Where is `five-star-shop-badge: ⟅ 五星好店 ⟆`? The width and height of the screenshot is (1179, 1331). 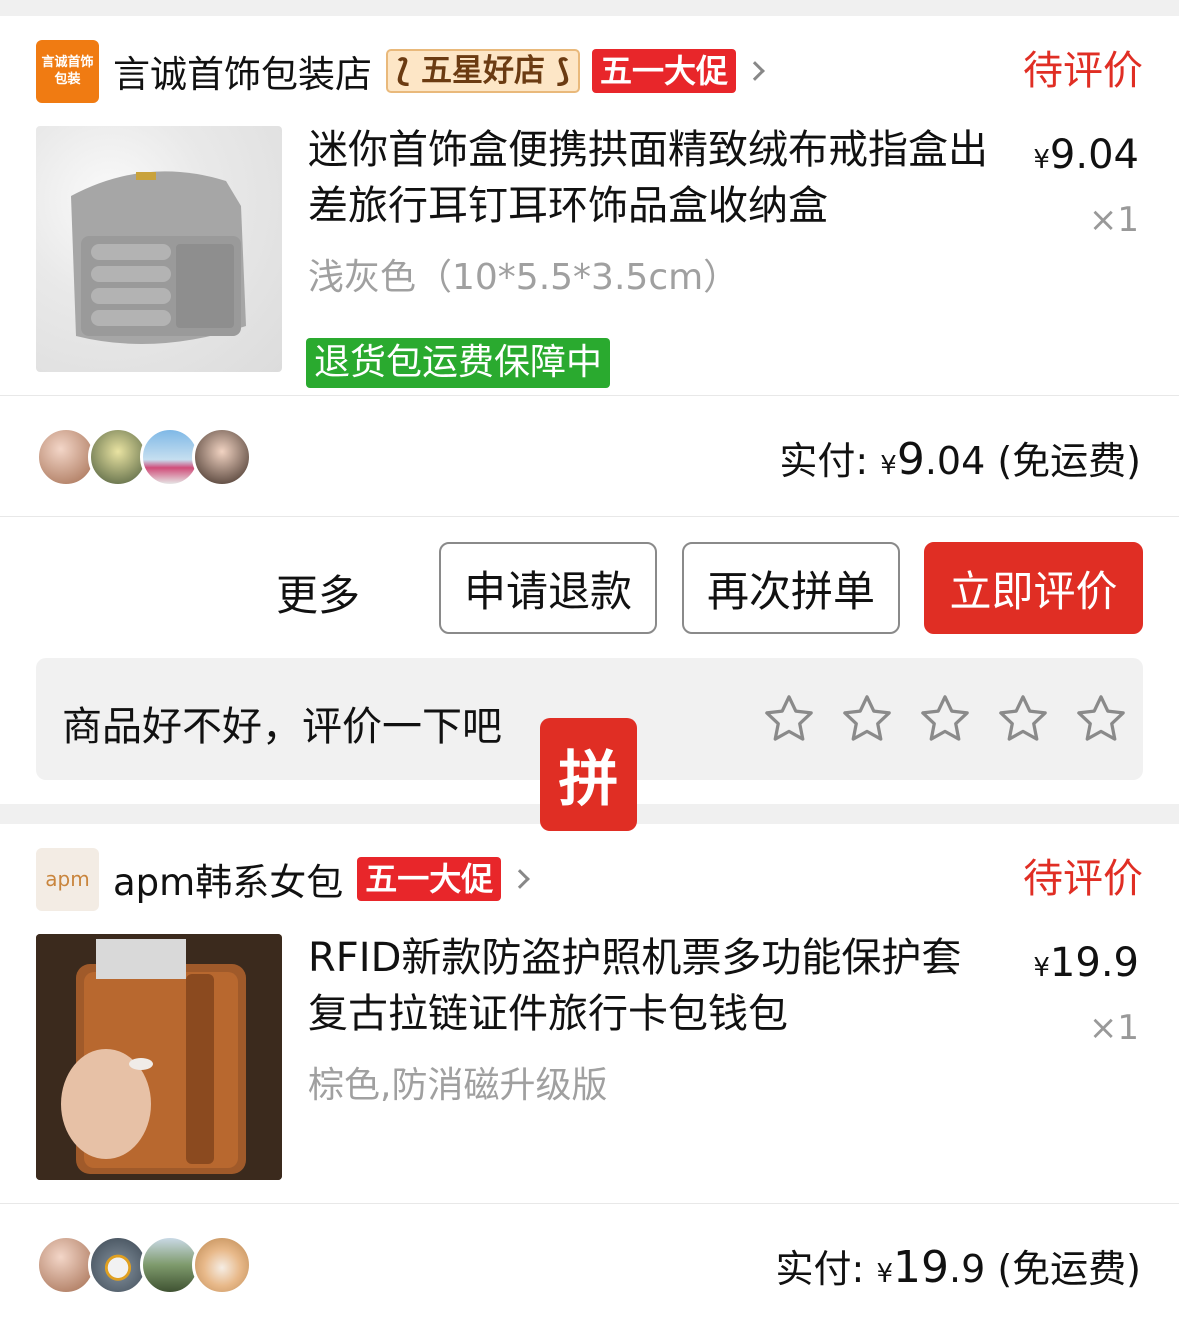 five-star-shop-badge: ⟅ 五星好店 ⟆ is located at coordinates (483, 71).